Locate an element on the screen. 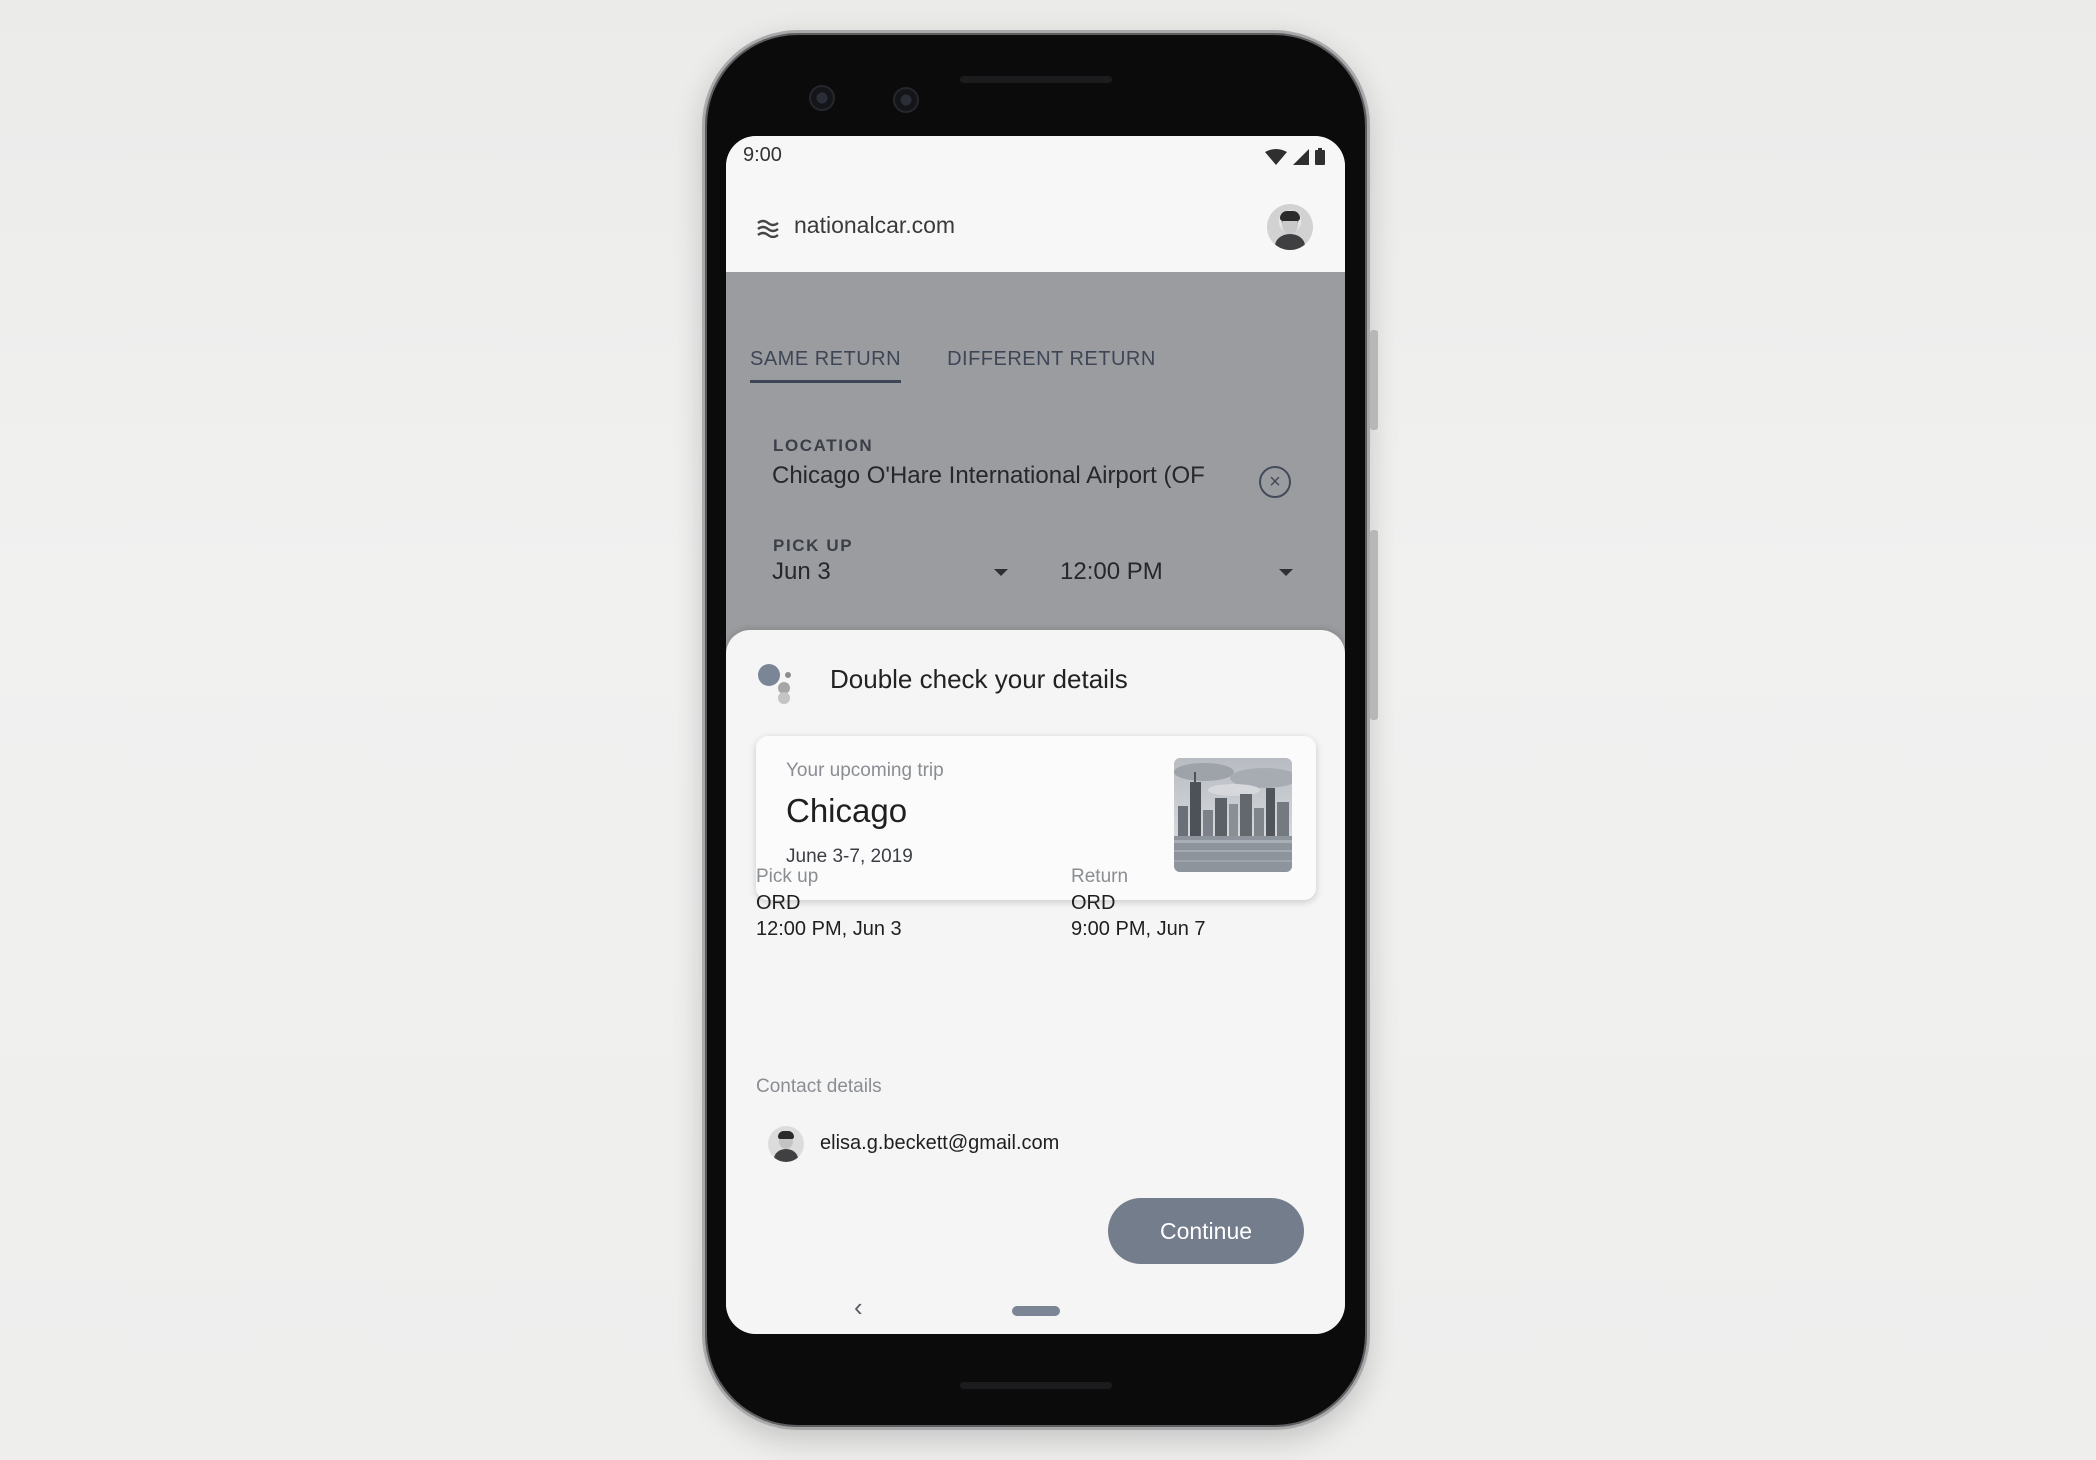  contact-label: Contact details is located at coordinates (819, 1086).